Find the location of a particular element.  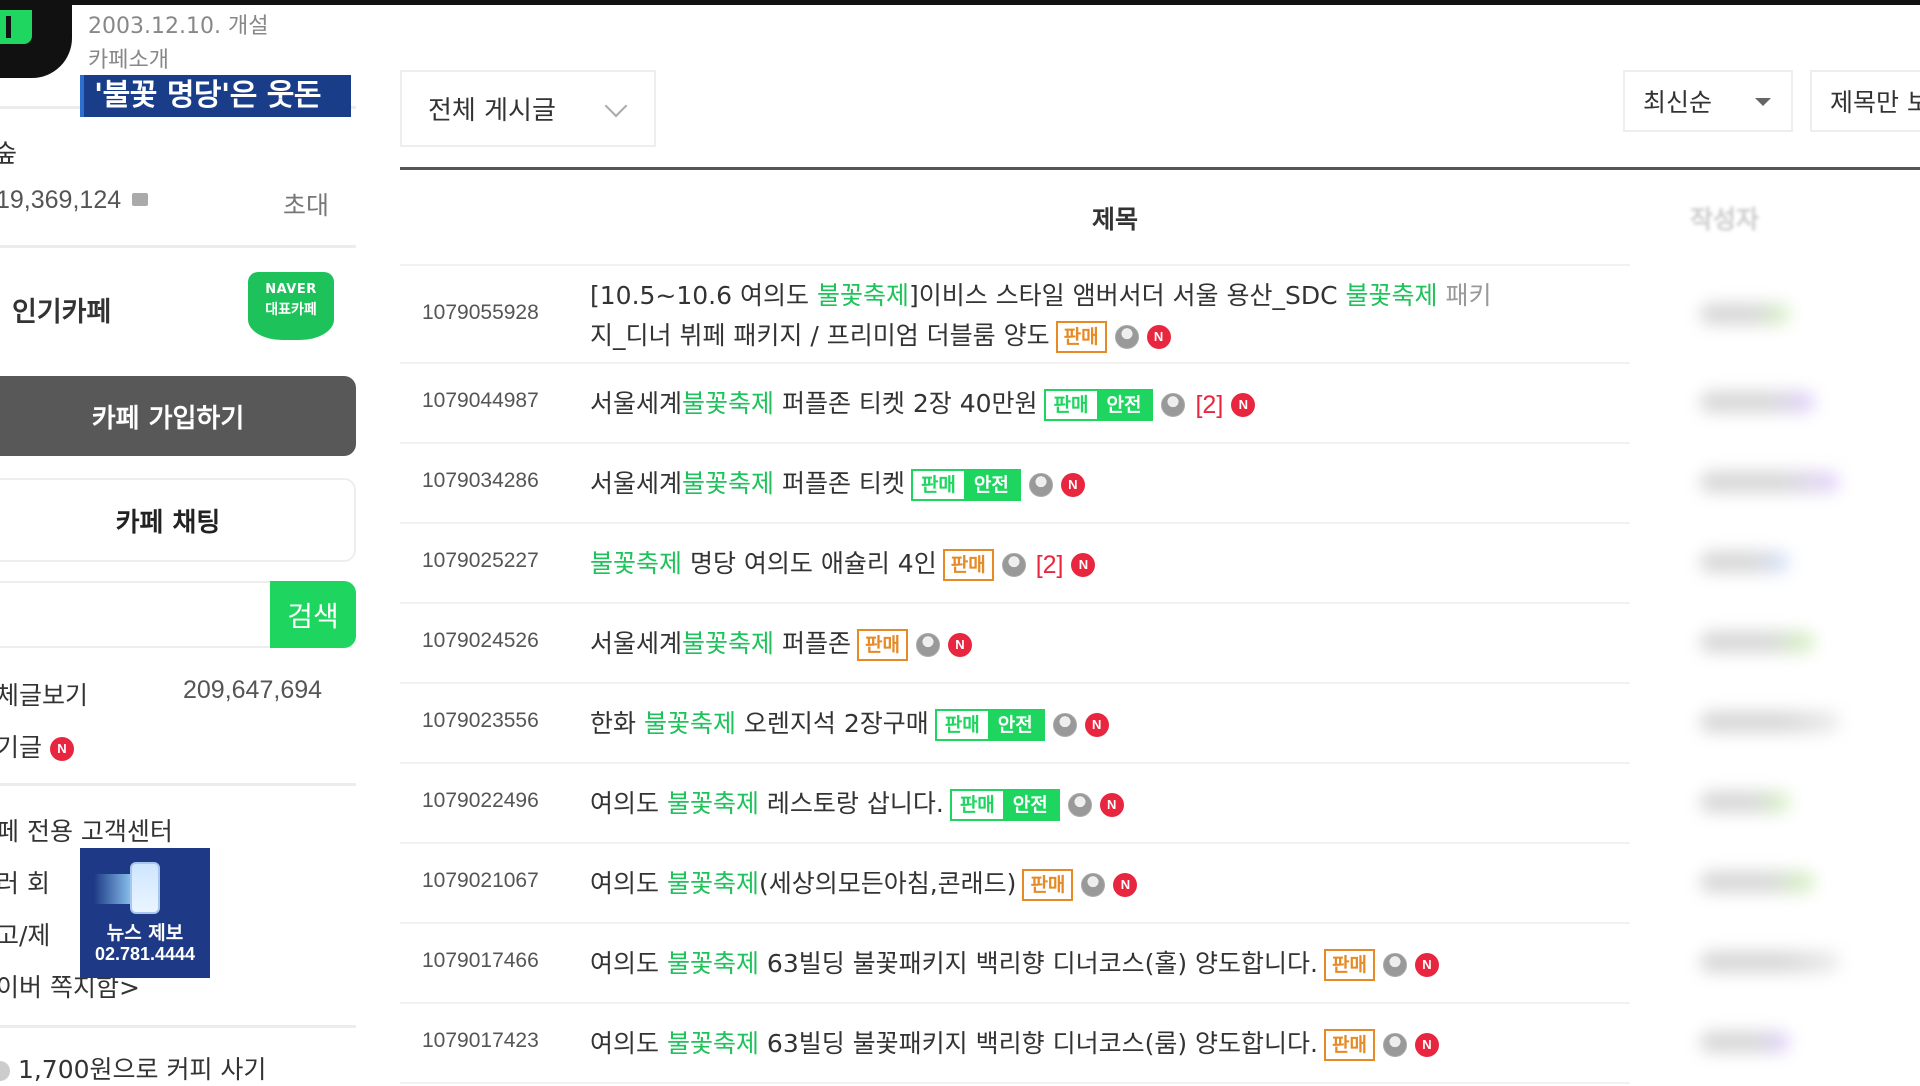

board-filter-select: 전체 게시글 is located at coordinates (528, 108).